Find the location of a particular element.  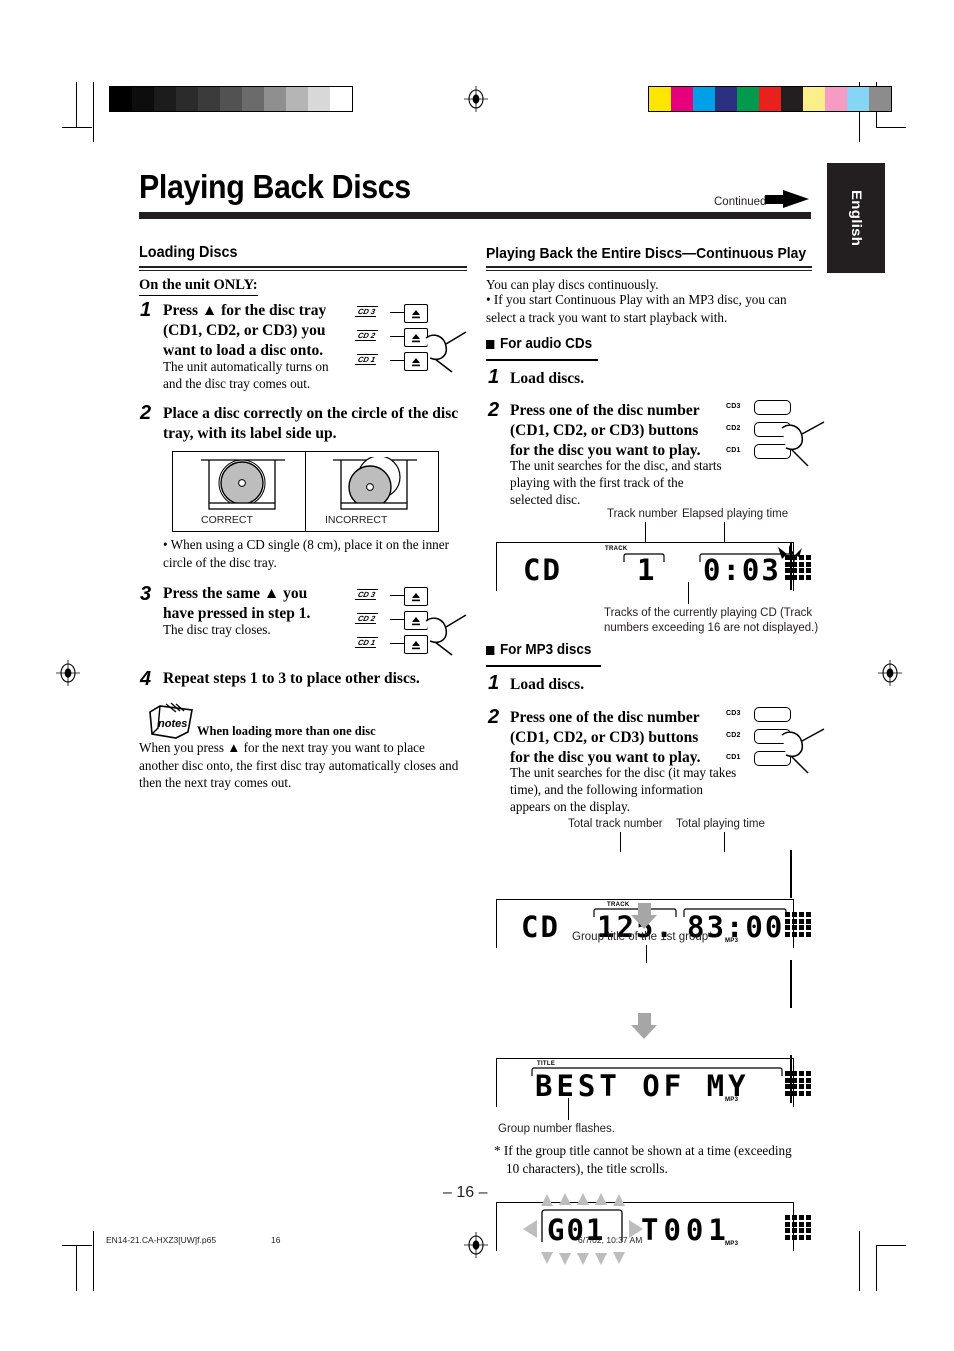

tray-button-diagram-step1: CD 3 CD 2 CD 1 is located at coordinates (411, 338).